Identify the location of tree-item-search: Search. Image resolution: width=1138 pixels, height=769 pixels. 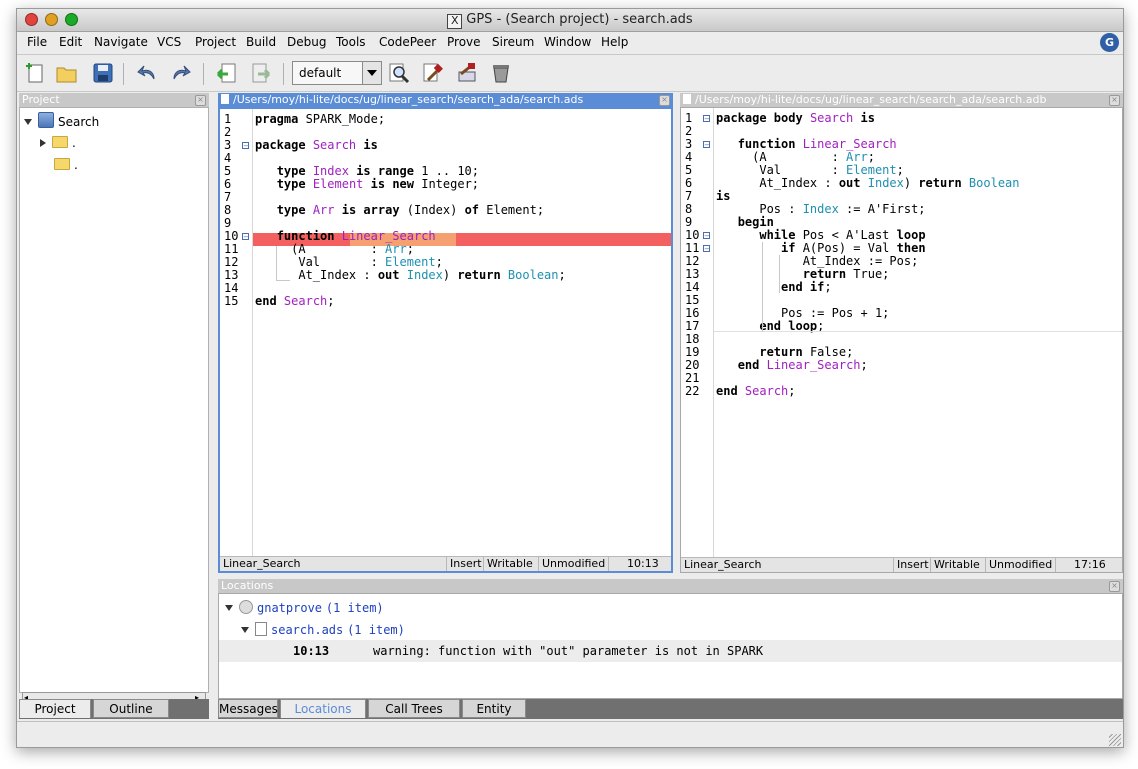
(61, 120).